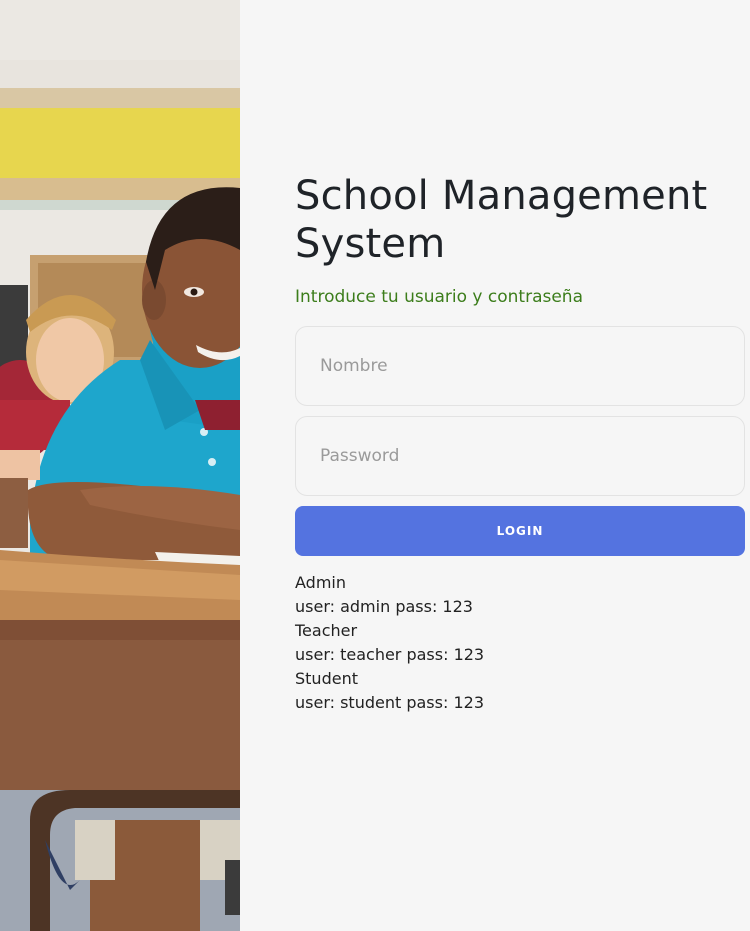  I want to click on page-title: School Management System, so click(501, 220).